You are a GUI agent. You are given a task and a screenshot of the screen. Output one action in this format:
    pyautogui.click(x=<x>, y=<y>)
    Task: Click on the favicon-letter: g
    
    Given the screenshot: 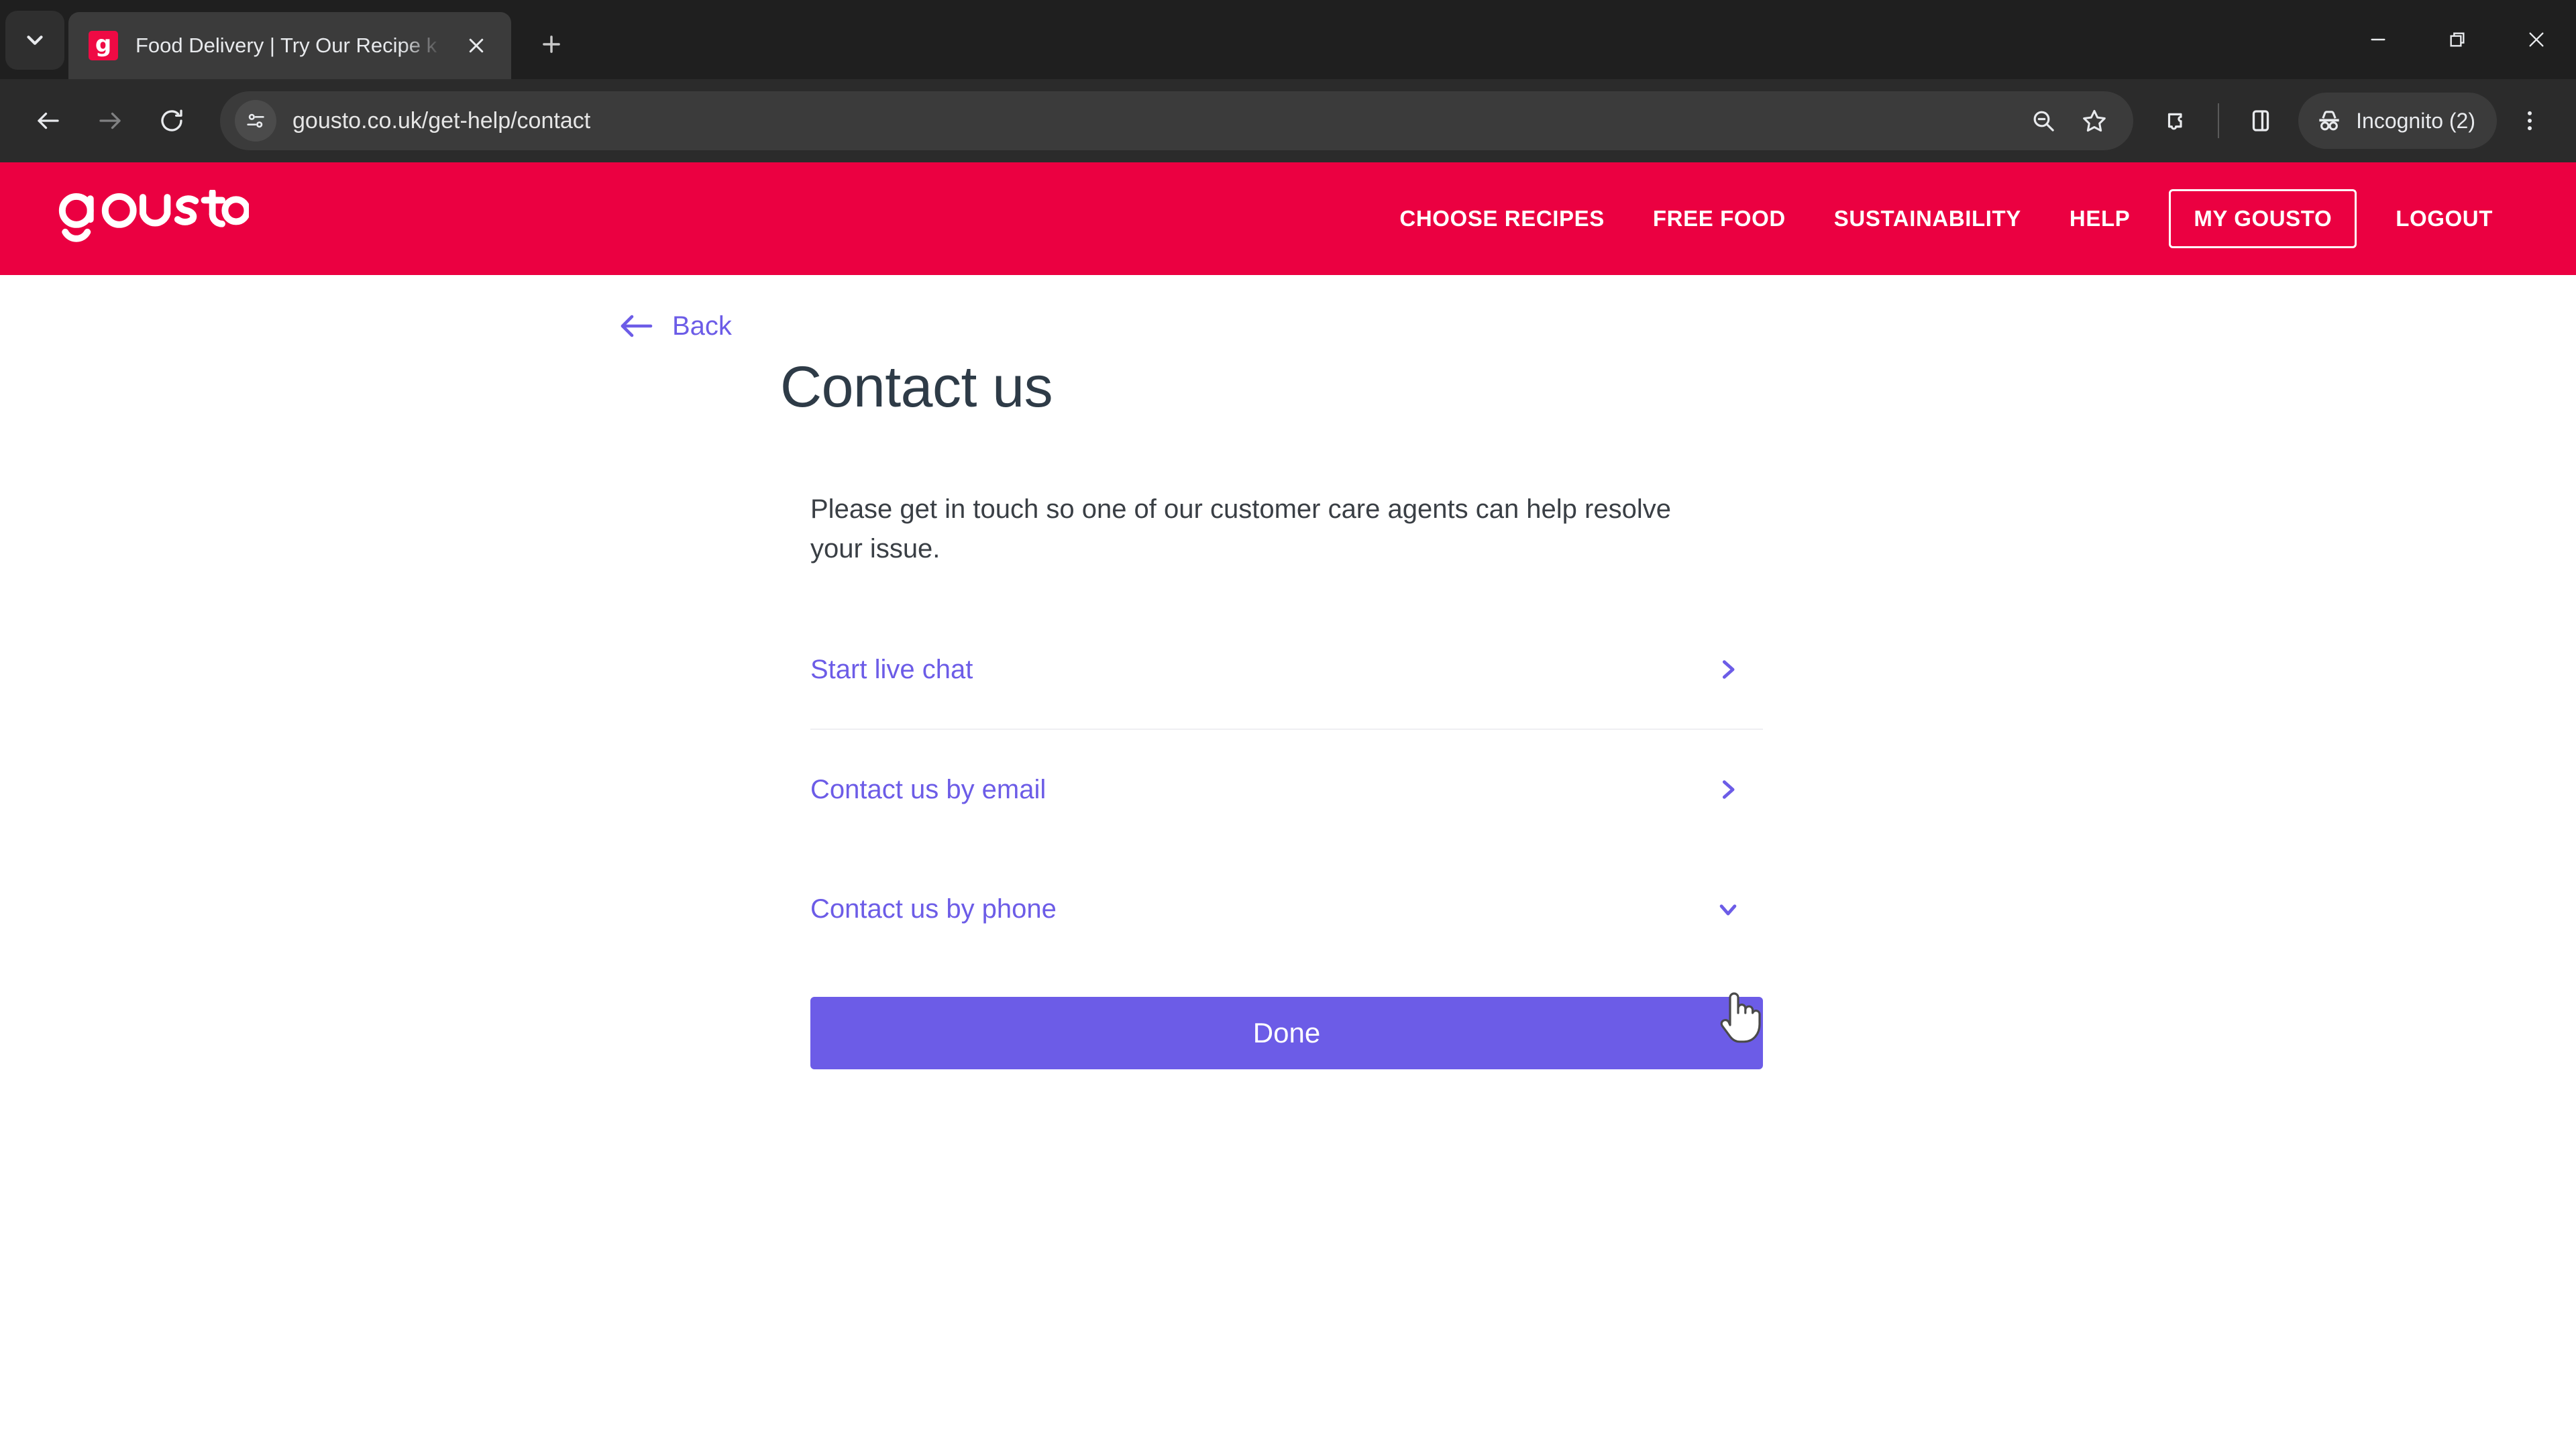 What is the action you would take?
    pyautogui.click(x=103, y=44)
    